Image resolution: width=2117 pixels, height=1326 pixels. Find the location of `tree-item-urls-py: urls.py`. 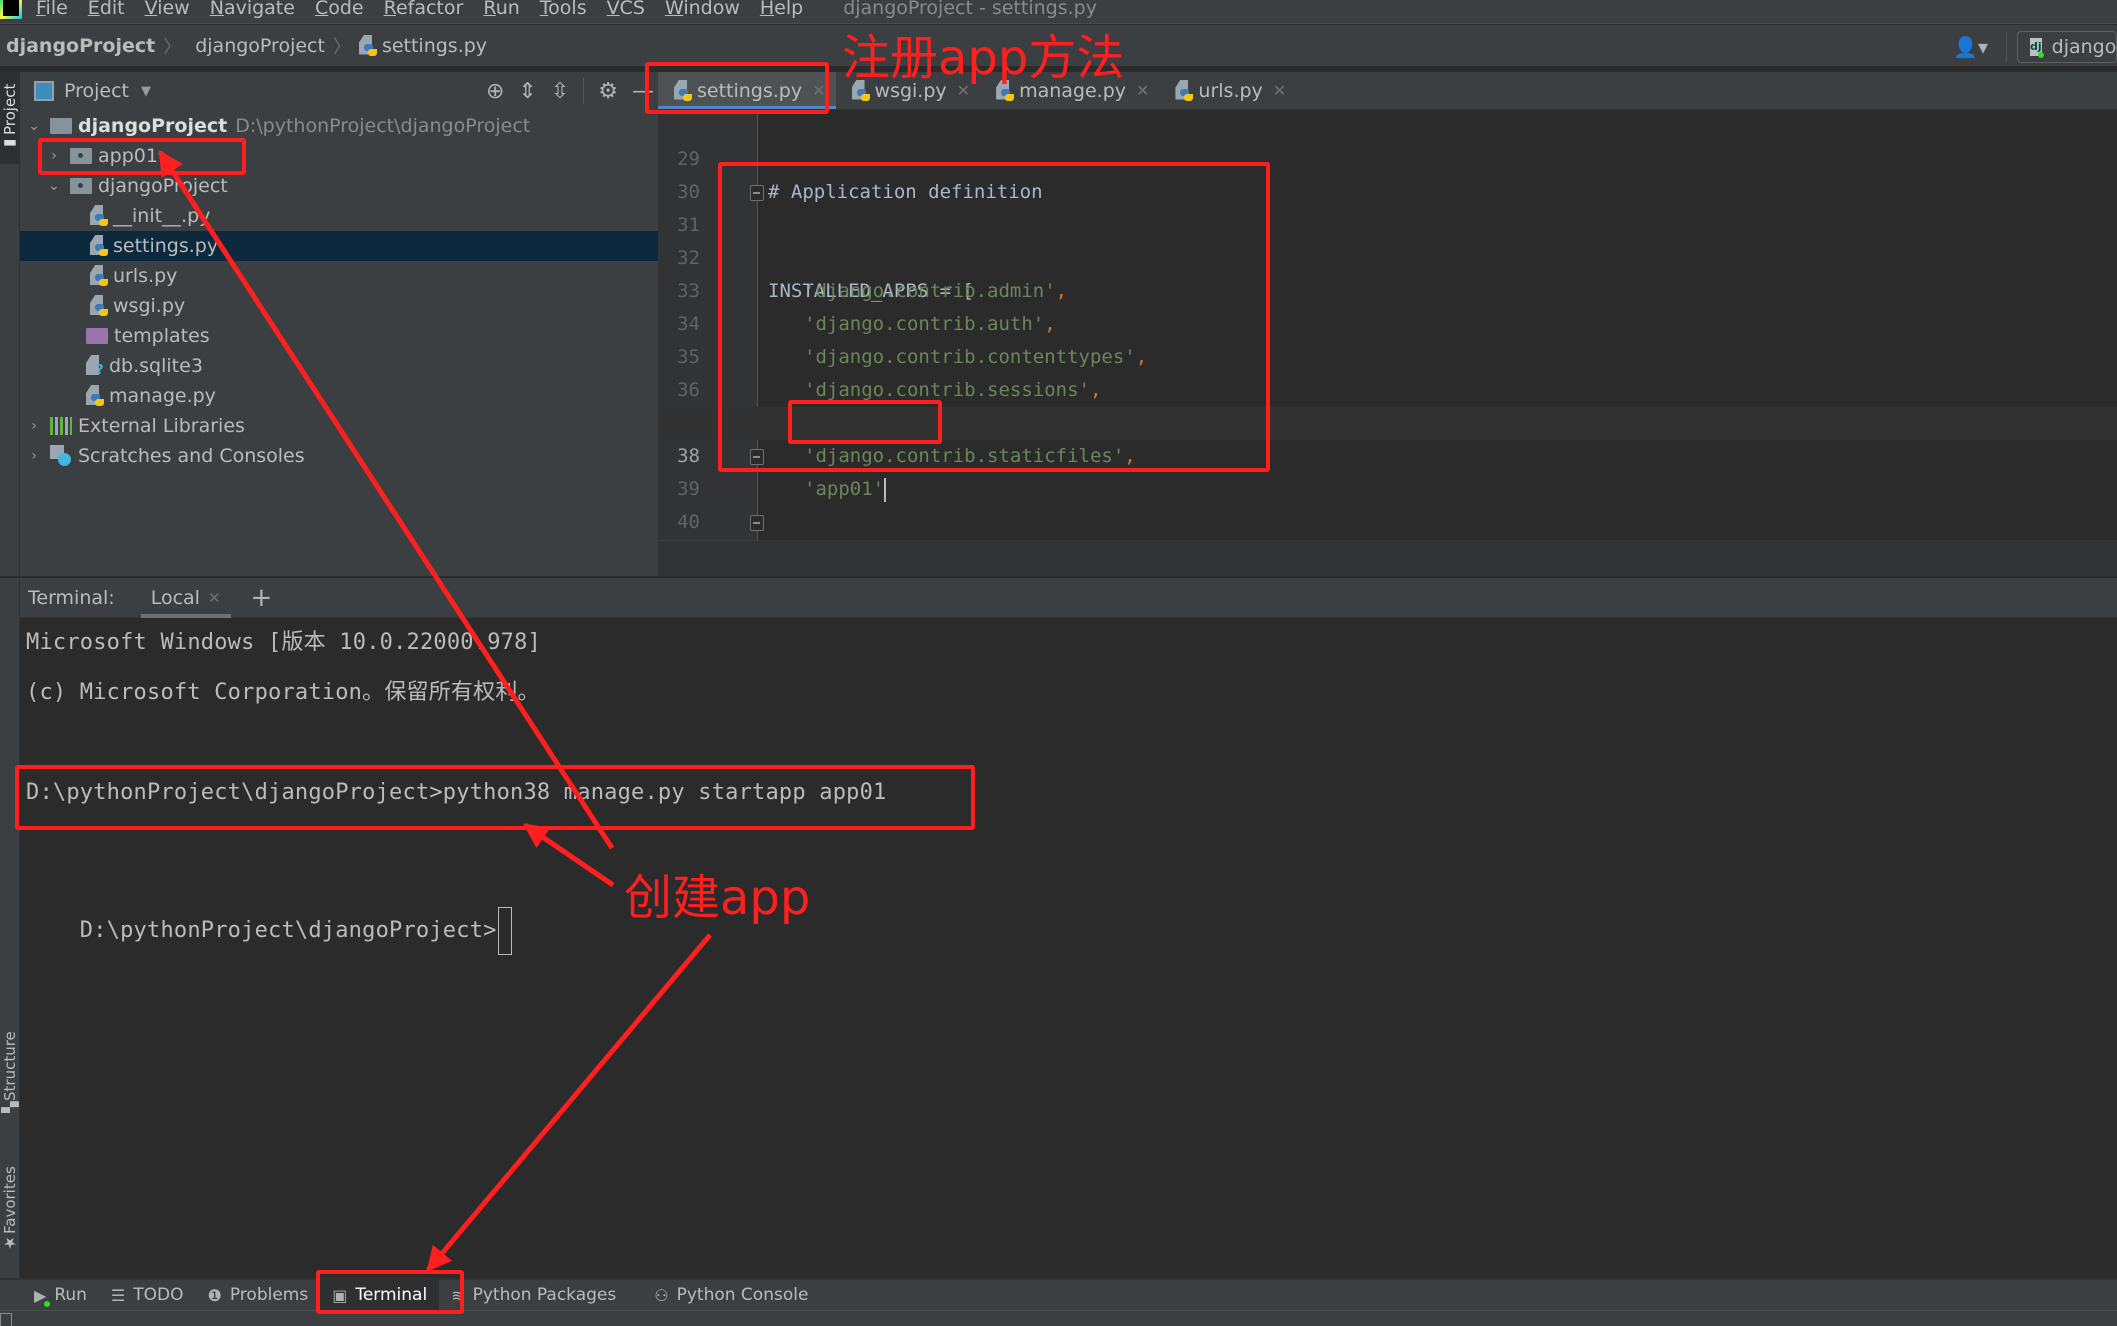

tree-item-urls-py: urls.py is located at coordinates (339, 276).